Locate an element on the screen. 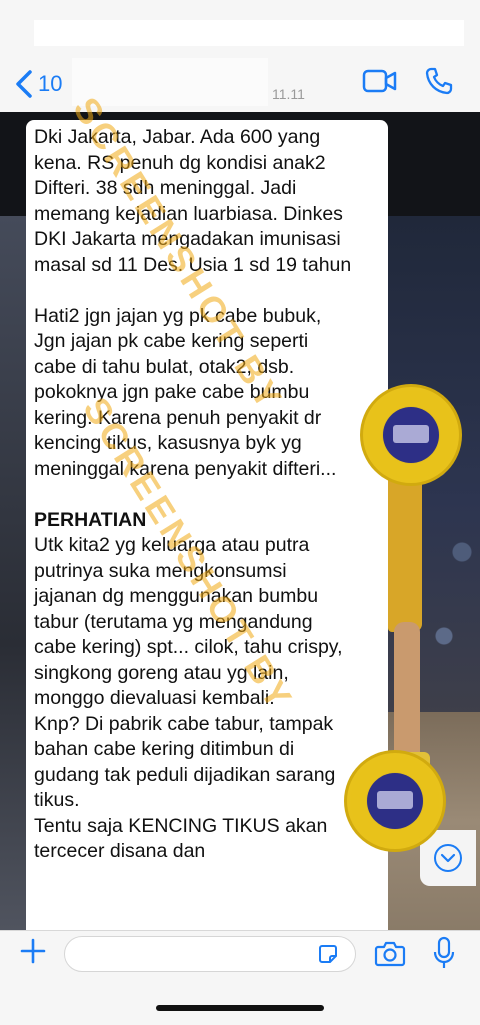 The width and height of the screenshot is (480, 1025). wallpaper-player-leg is located at coordinates (407, 692).